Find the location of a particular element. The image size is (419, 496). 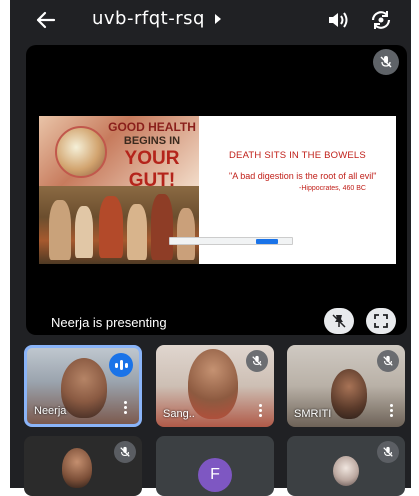

stop-sharing-button is located at coordinates (267, 241).